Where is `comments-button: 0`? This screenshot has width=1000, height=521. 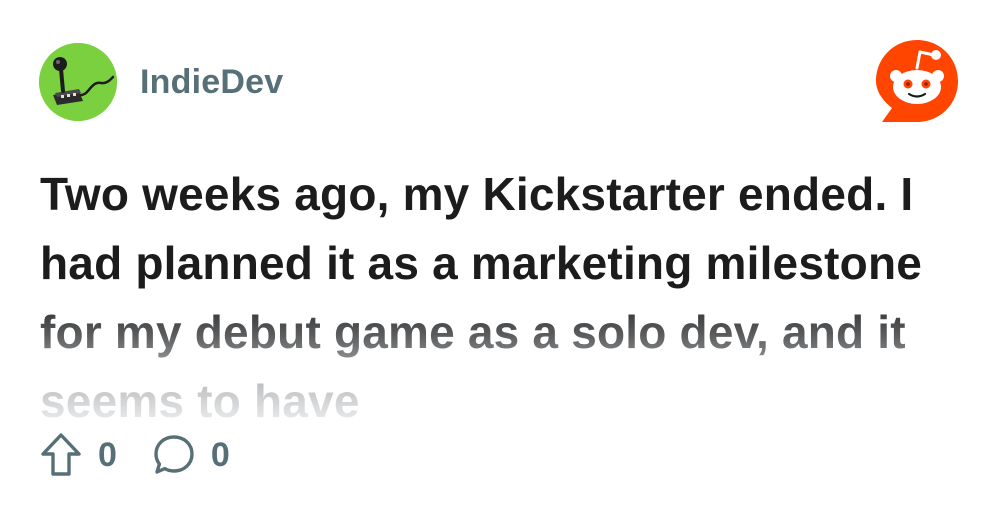 comments-button: 0 is located at coordinates (191, 455).